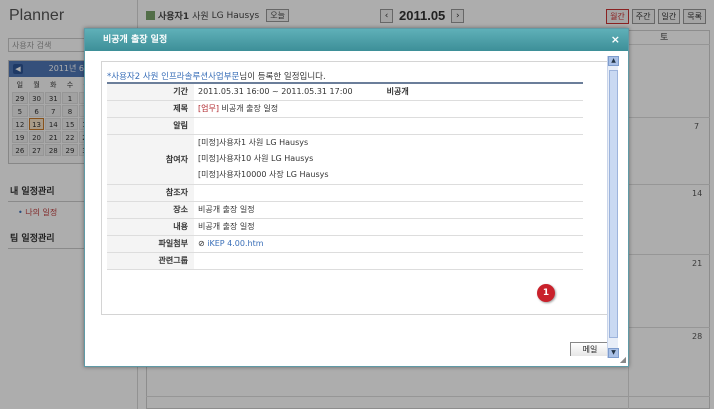  I want to click on participant-item: [미정]사용자10000 사장 LG Hausys, so click(263, 174).